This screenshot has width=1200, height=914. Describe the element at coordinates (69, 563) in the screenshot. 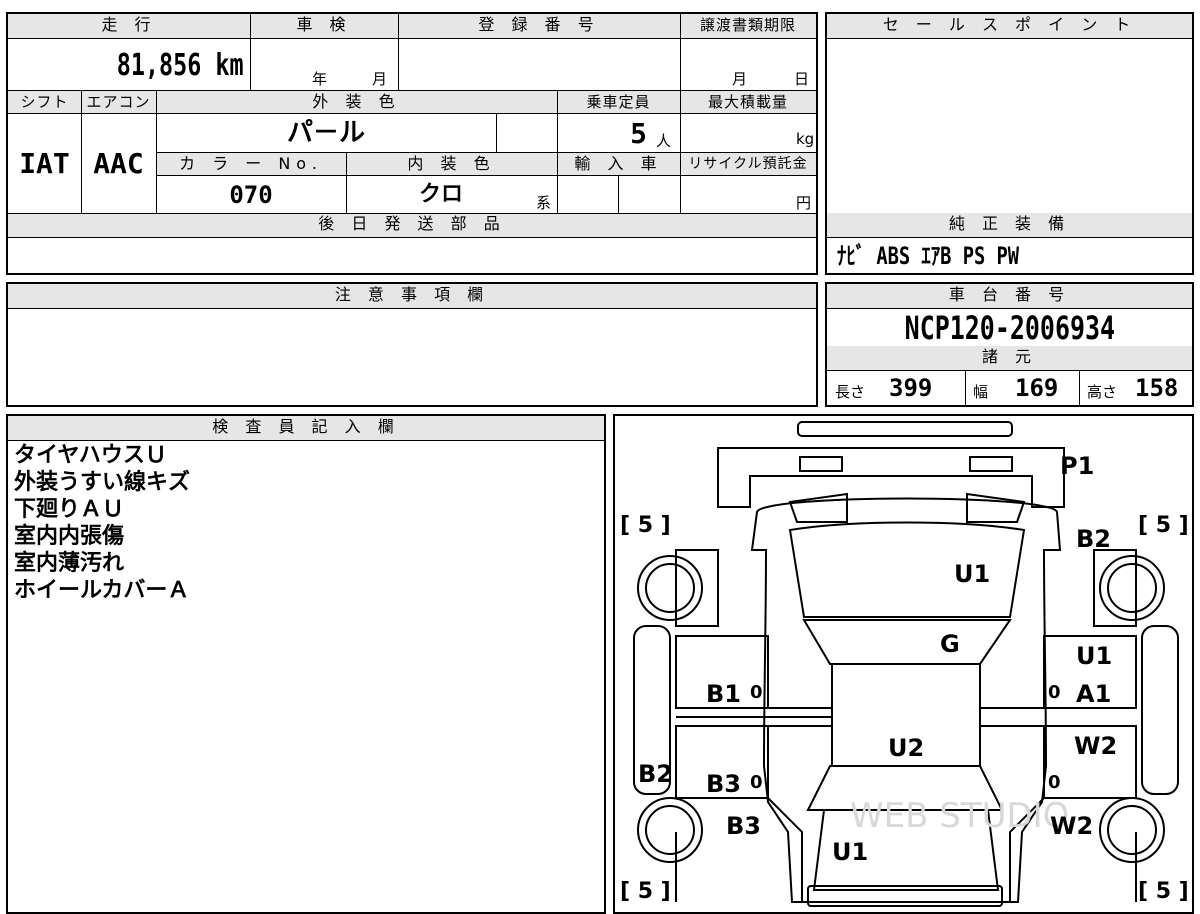

I see `note-line: 室内薄汚れ` at that location.